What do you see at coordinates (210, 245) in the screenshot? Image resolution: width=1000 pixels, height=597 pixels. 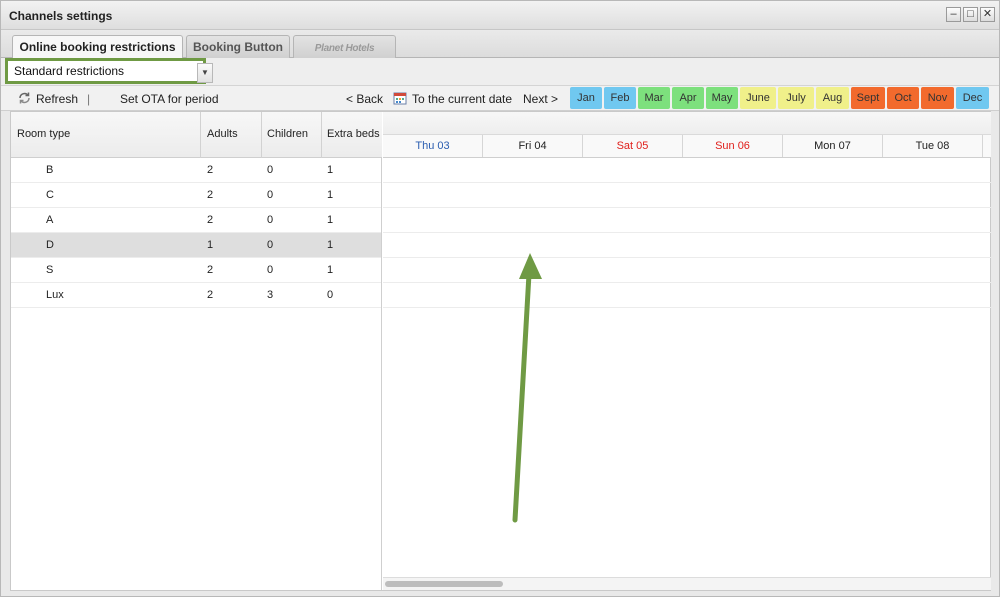 I see `cell-adults: 1` at bounding box center [210, 245].